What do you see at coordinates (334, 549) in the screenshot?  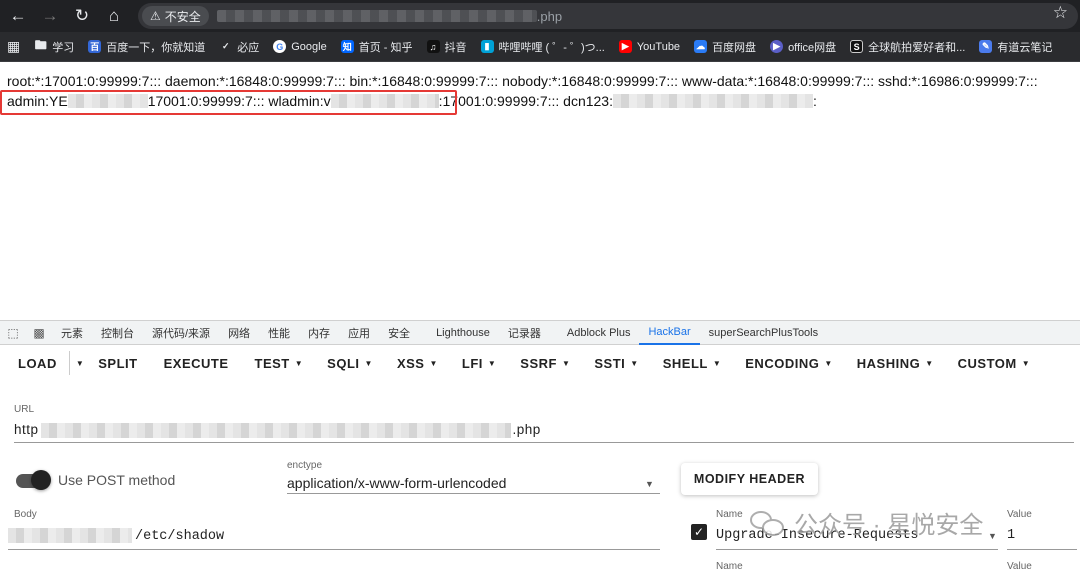 I see `body-underline` at bounding box center [334, 549].